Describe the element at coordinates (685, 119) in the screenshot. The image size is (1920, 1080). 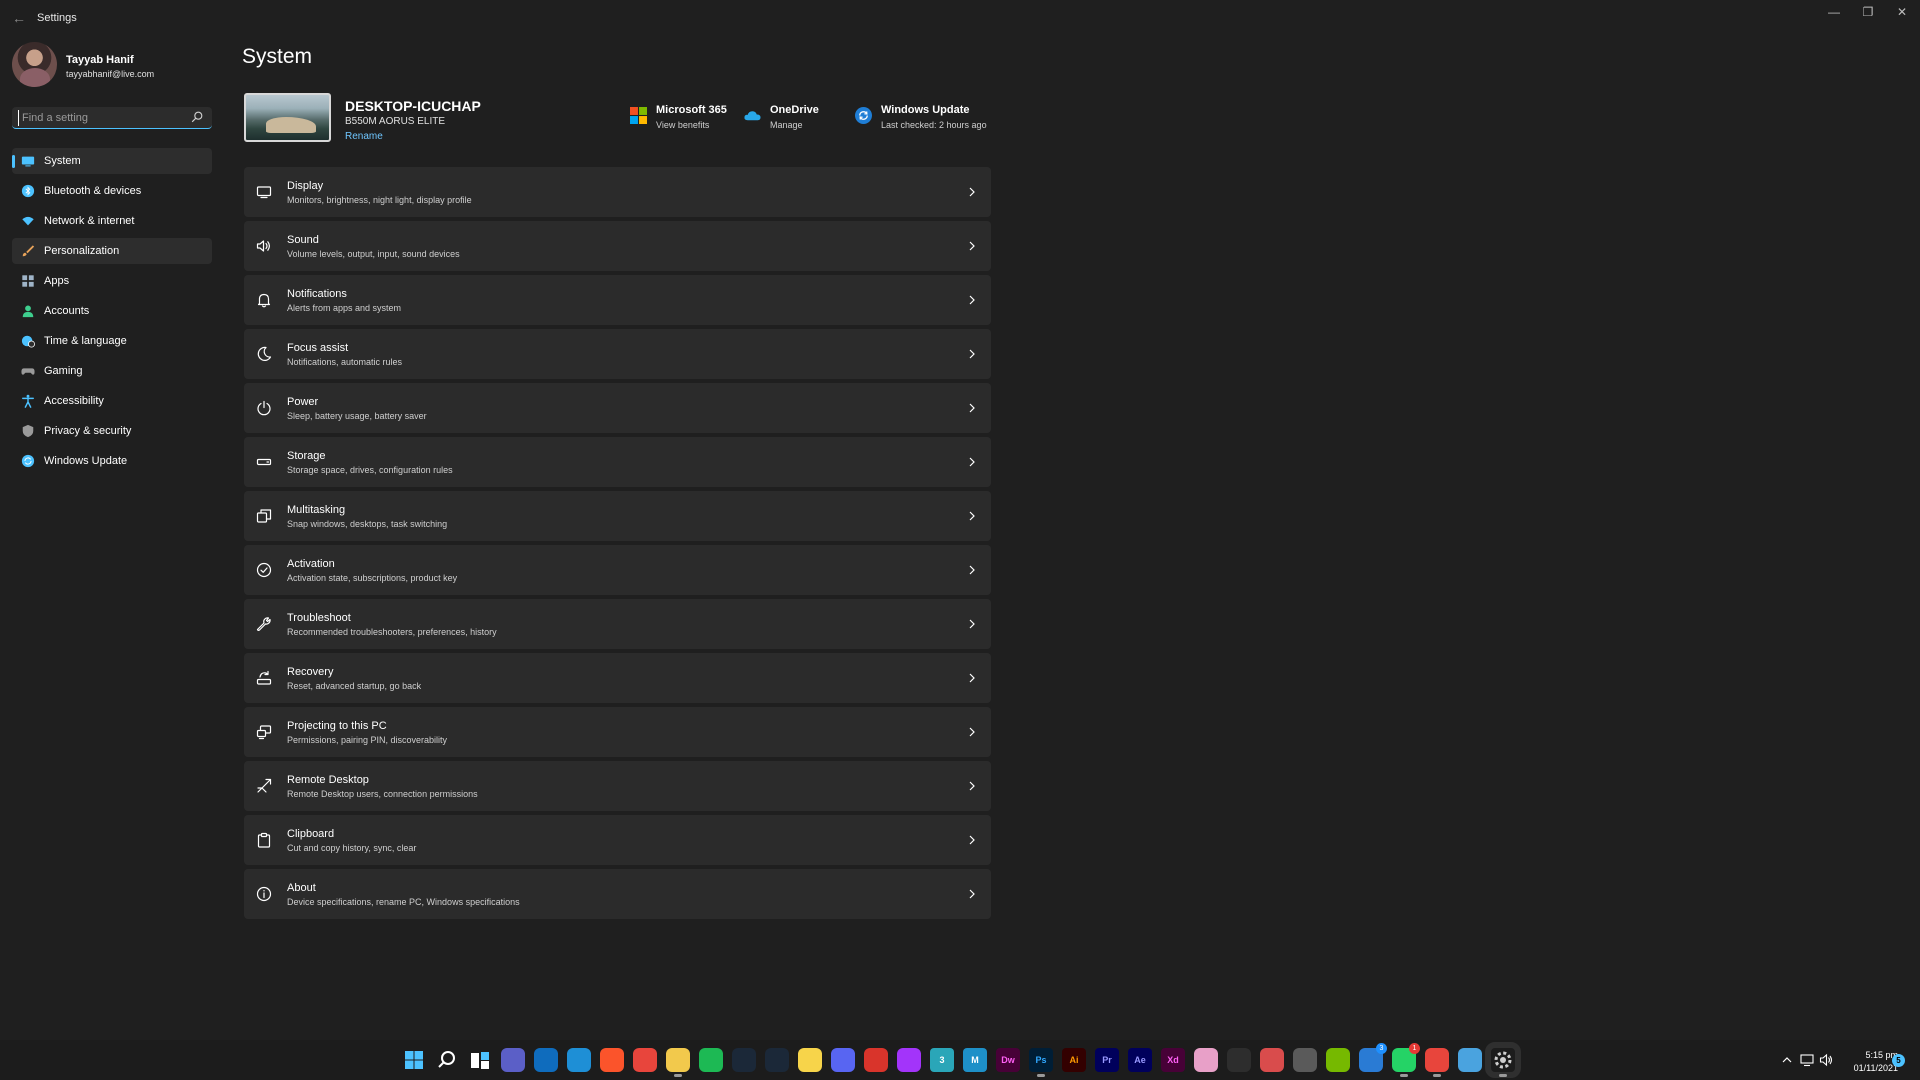
I see `quick-link-microsoft-365: Microsoft 365 View benefits` at that location.